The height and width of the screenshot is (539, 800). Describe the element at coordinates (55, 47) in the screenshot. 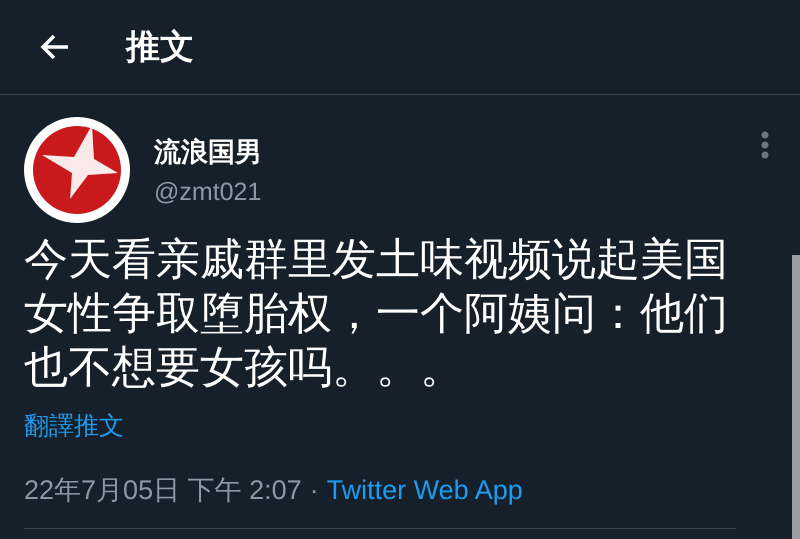

I see `back-arrow-icon` at that location.